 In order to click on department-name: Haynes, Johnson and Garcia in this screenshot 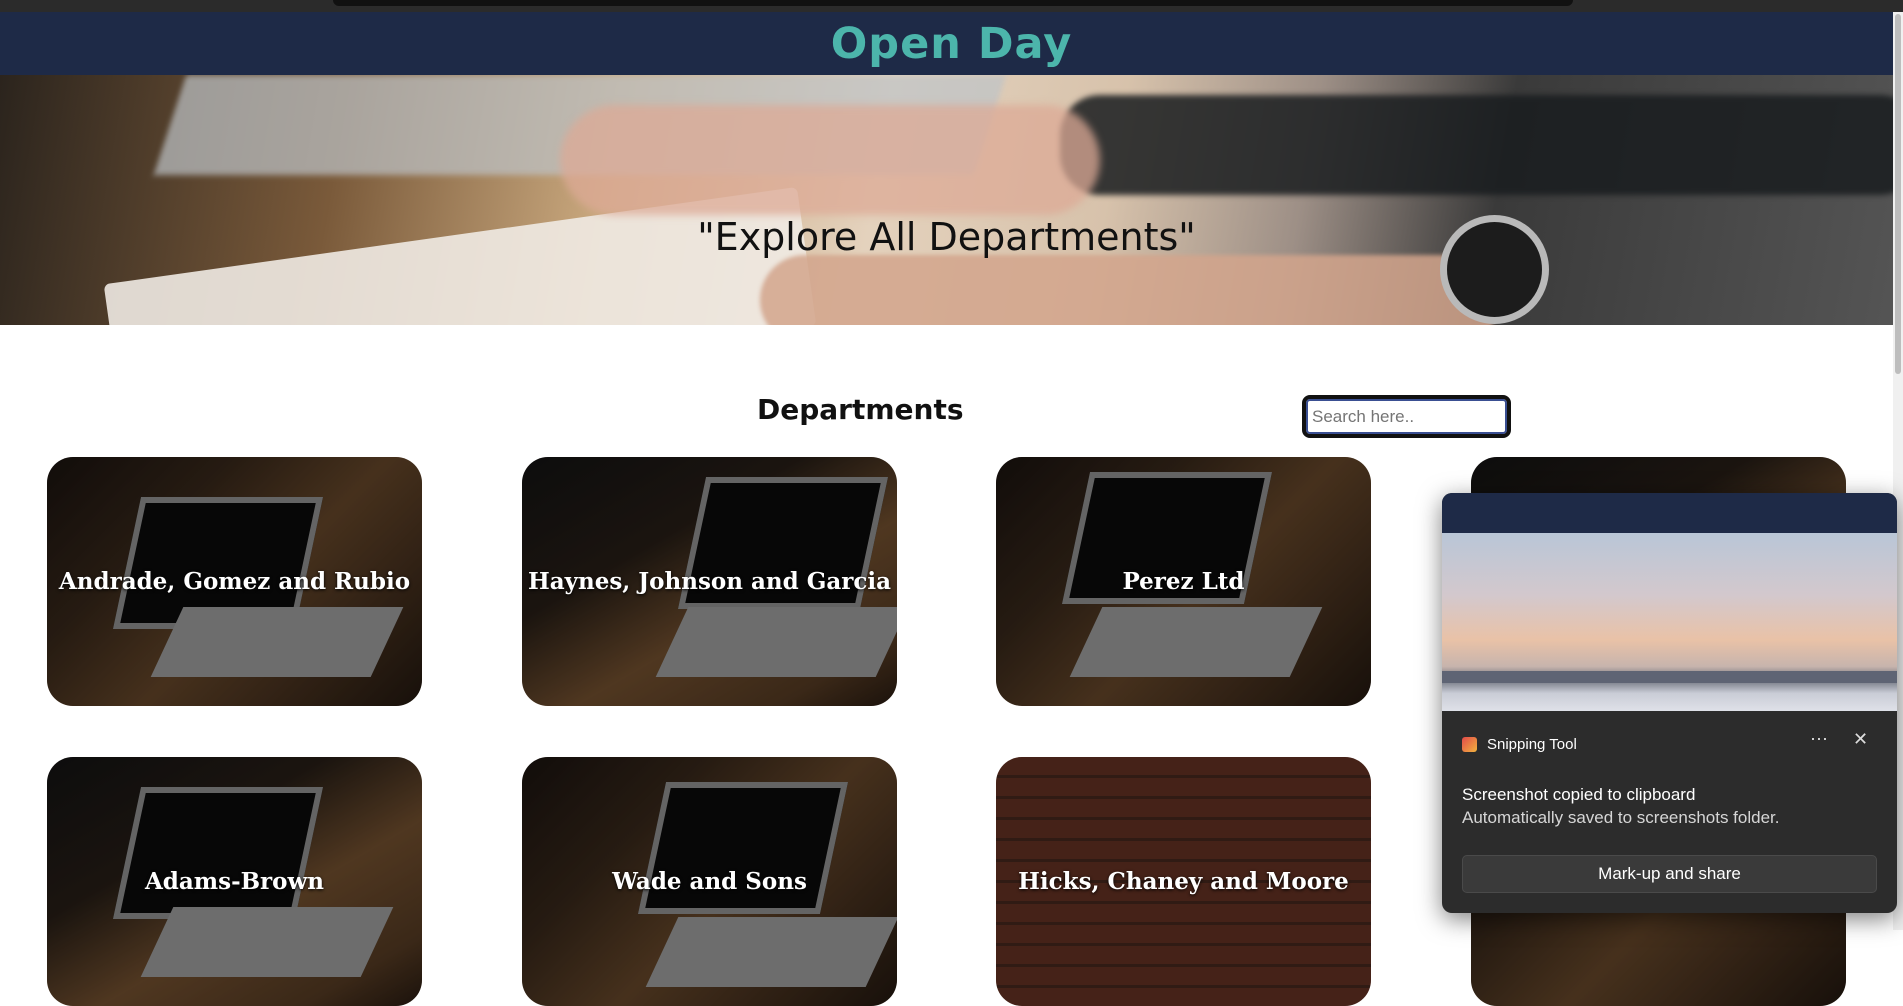, I will do `click(709, 581)`.